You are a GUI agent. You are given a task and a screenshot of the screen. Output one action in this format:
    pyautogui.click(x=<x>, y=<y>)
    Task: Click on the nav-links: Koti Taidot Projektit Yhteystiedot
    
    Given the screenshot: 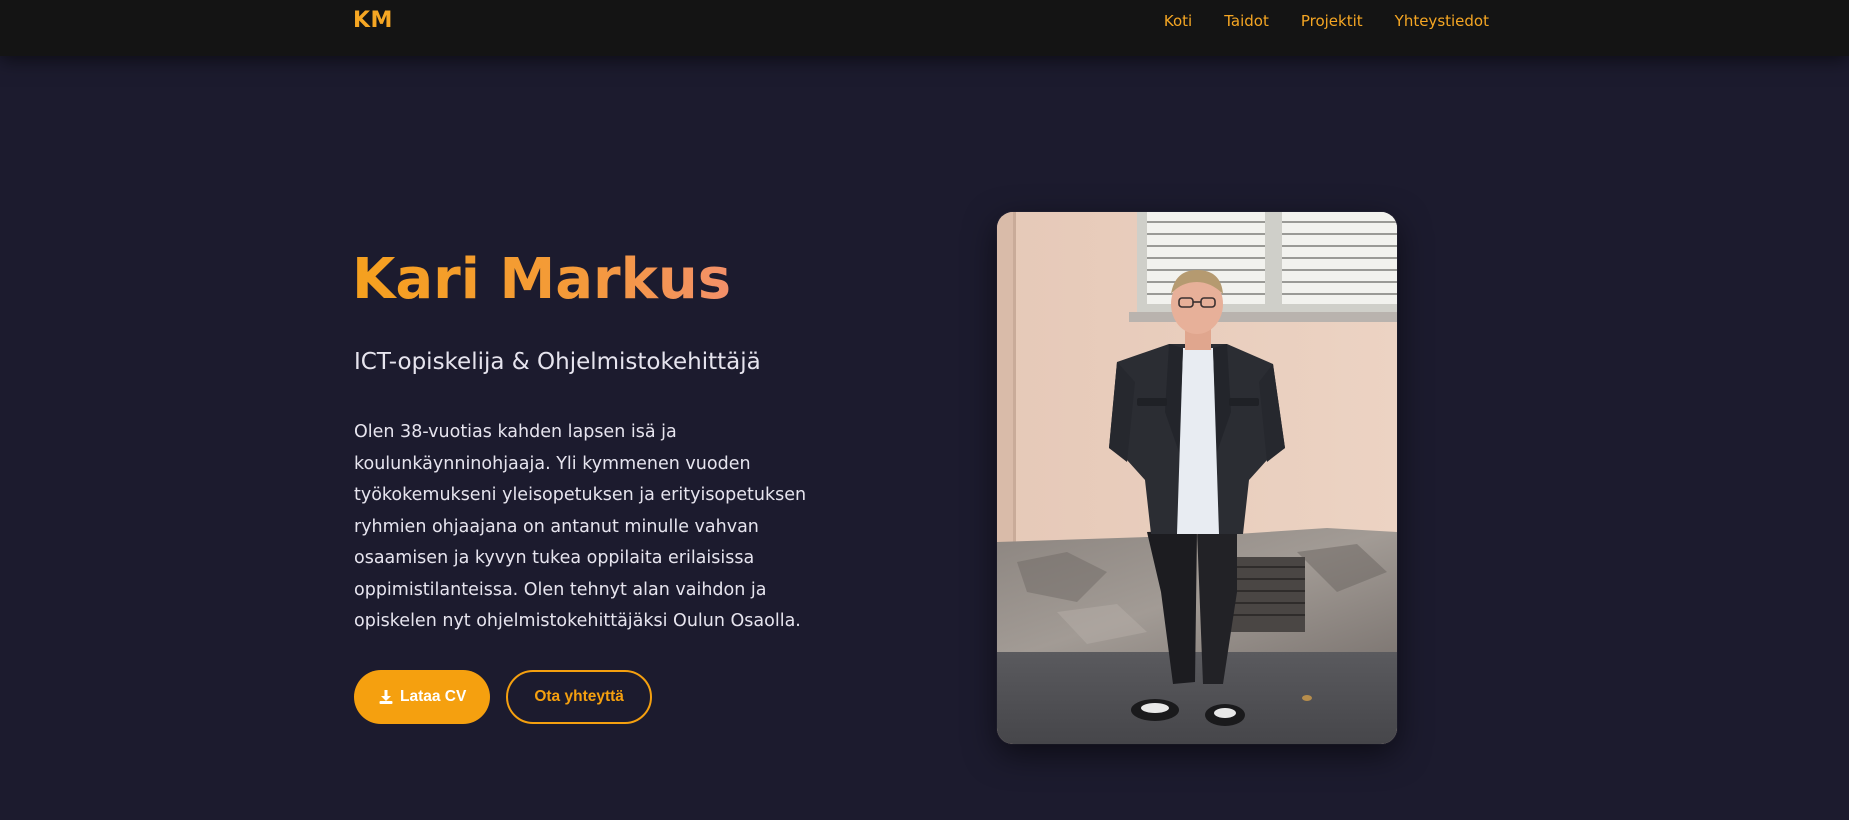 What is the action you would take?
    pyautogui.click(x=1326, y=21)
    